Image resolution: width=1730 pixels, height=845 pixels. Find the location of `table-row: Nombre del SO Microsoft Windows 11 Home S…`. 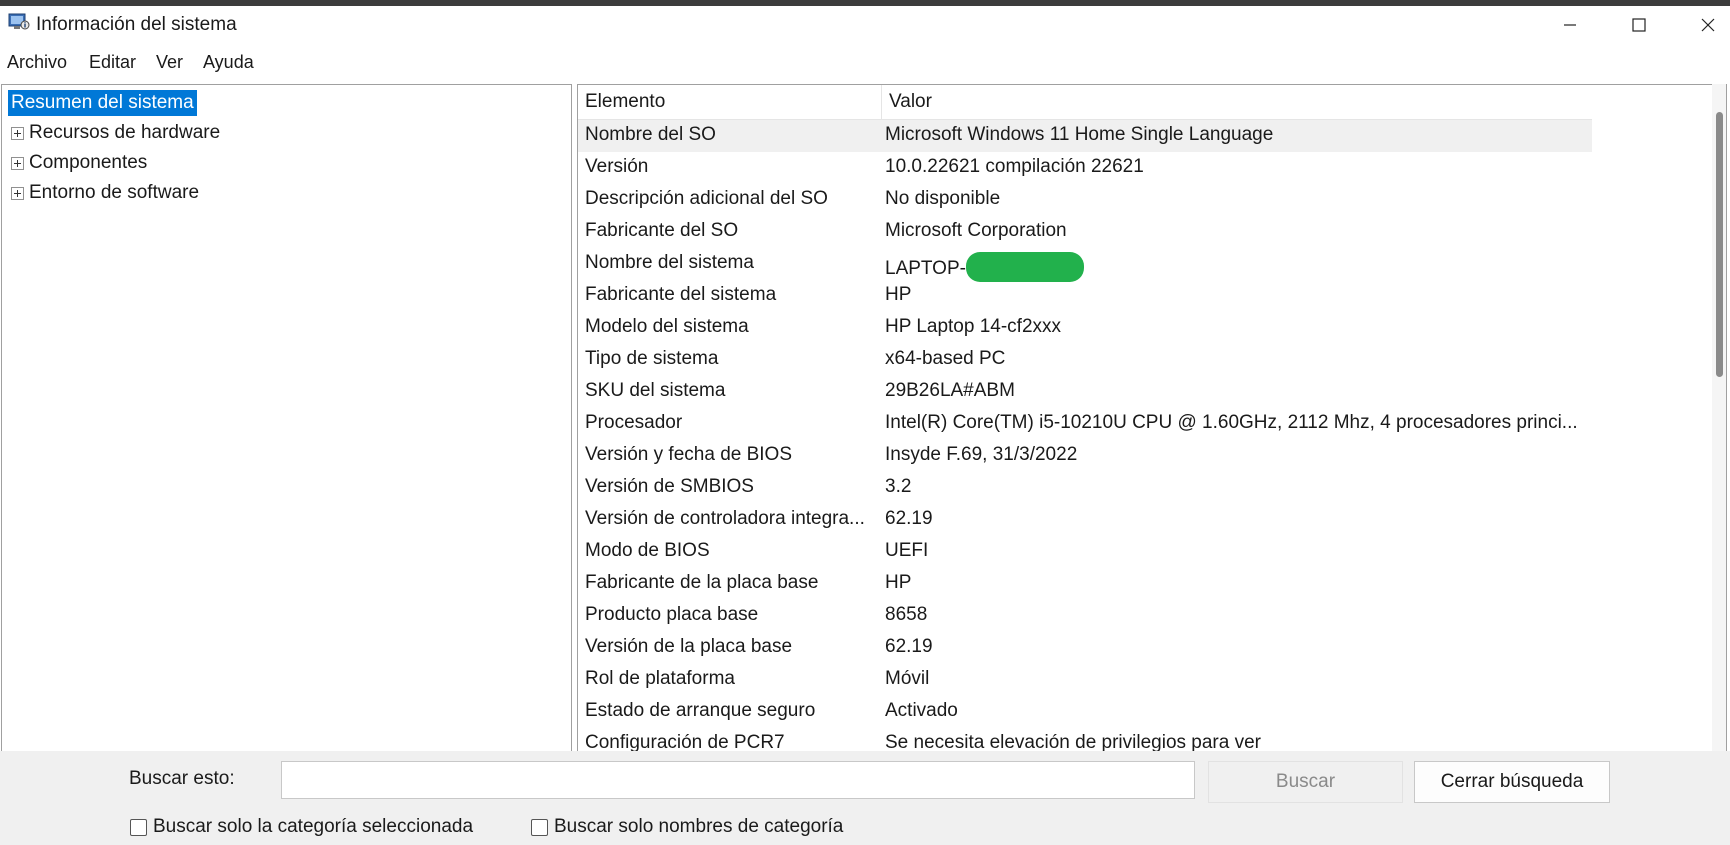

table-row: Nombre del SO Microsoft Windows 11 Home S… is located at coordinates (1085, 136).